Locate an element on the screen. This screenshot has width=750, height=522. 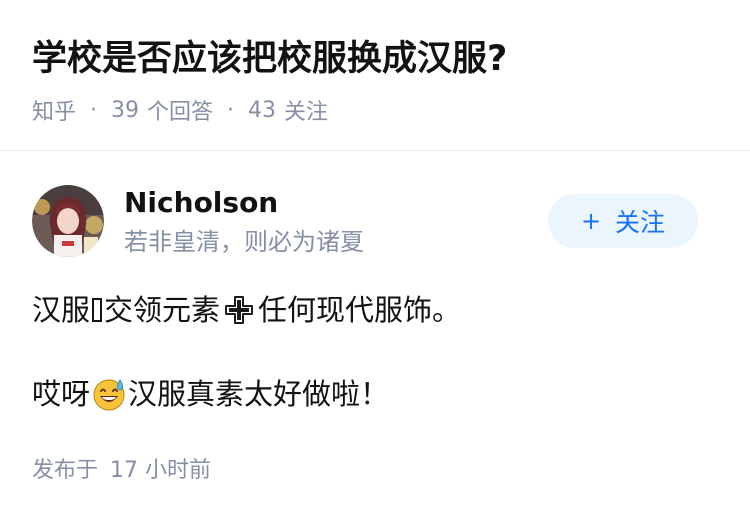
question-title: 学校是否应该把校服换成汉服? is located at coordinates (269, 59).